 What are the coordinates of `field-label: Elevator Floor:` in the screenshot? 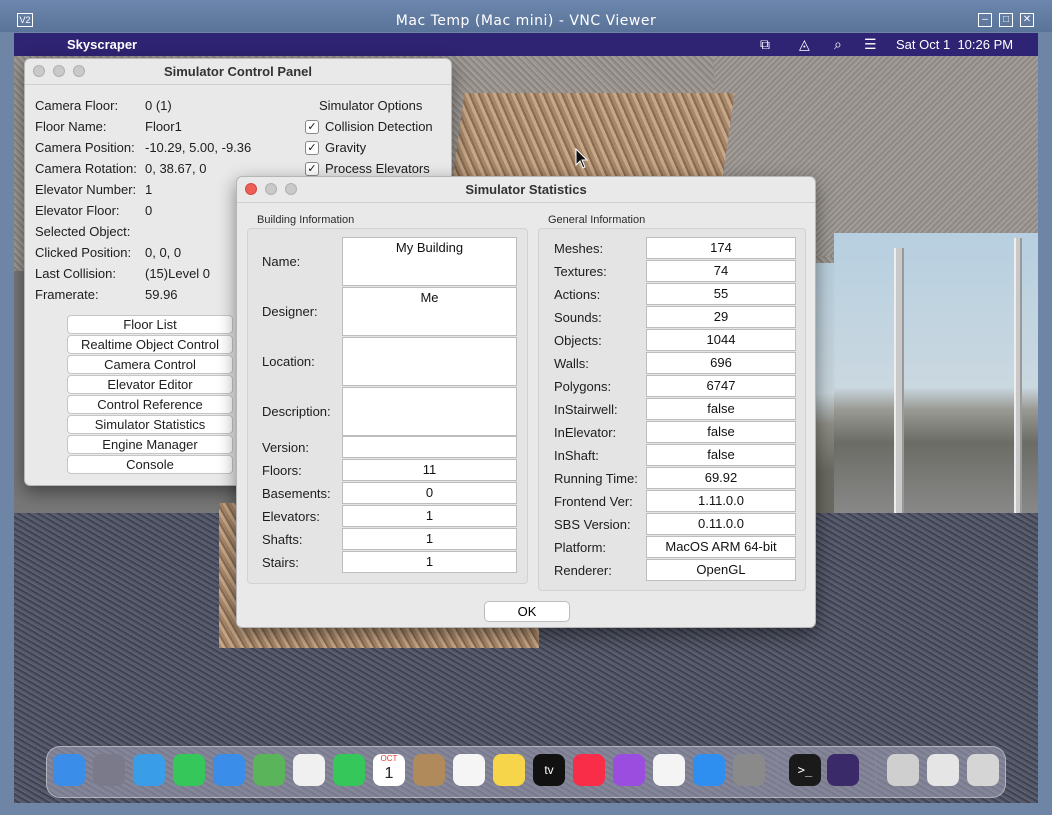 It's located at (77, 210).